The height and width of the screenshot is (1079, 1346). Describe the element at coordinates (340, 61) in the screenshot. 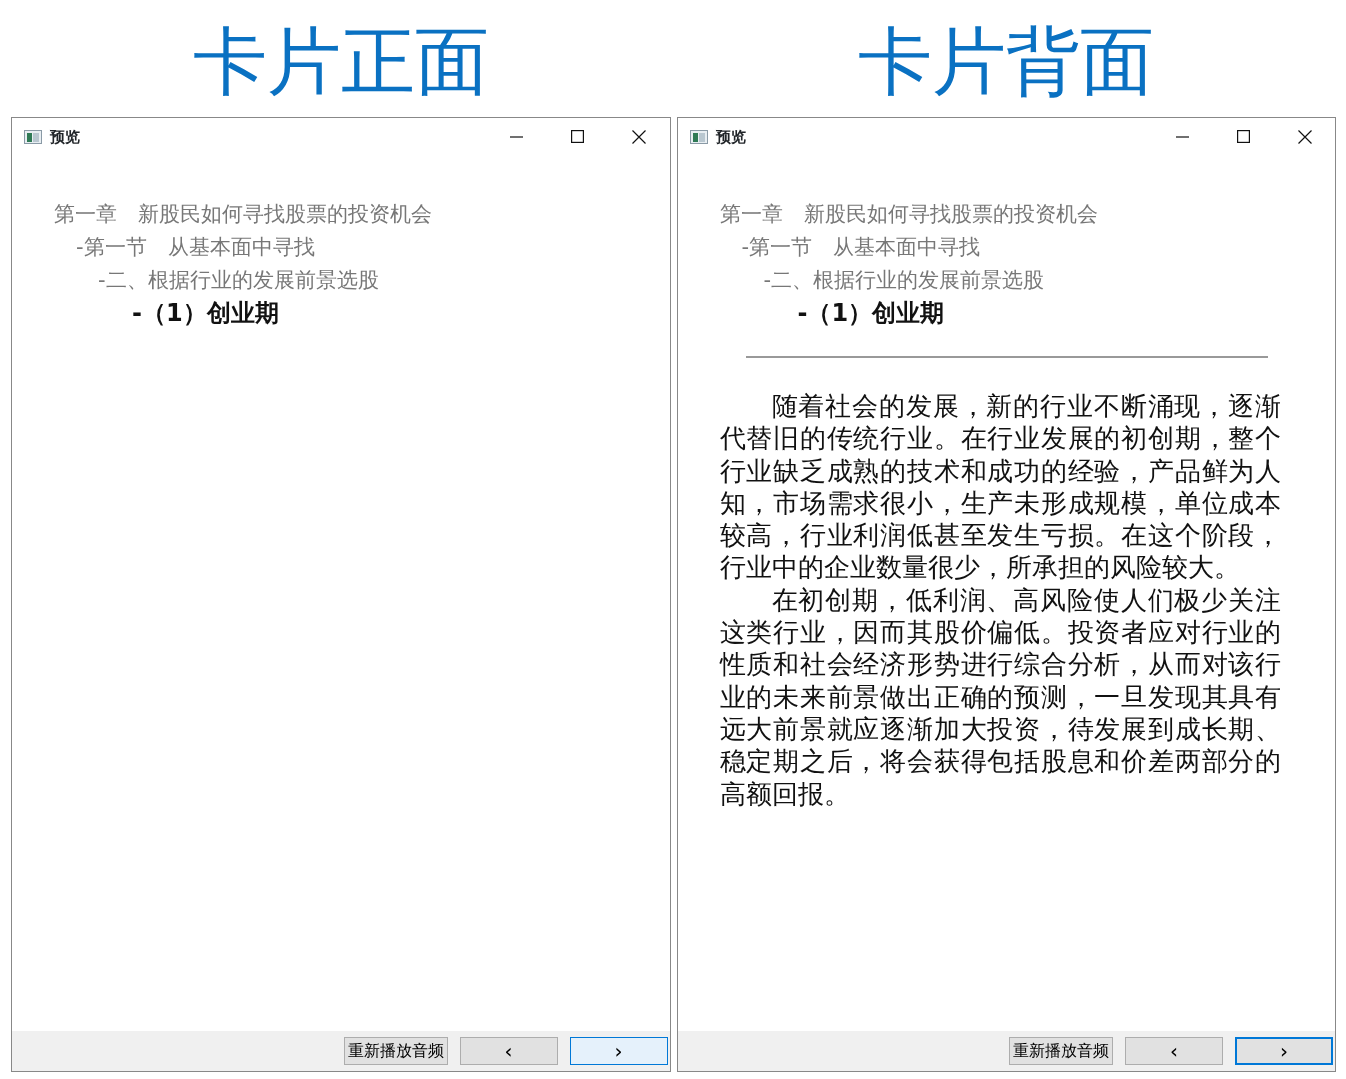

I see `panel-heading: 卡片正面` at that location.